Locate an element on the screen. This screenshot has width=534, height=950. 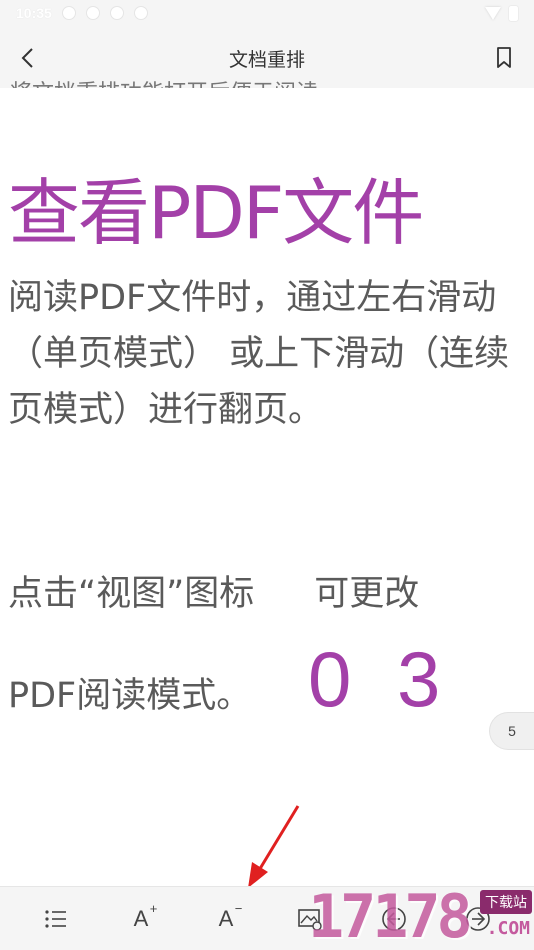
section-heading: 查看PDF文件 is located at coordinates (216, 213).